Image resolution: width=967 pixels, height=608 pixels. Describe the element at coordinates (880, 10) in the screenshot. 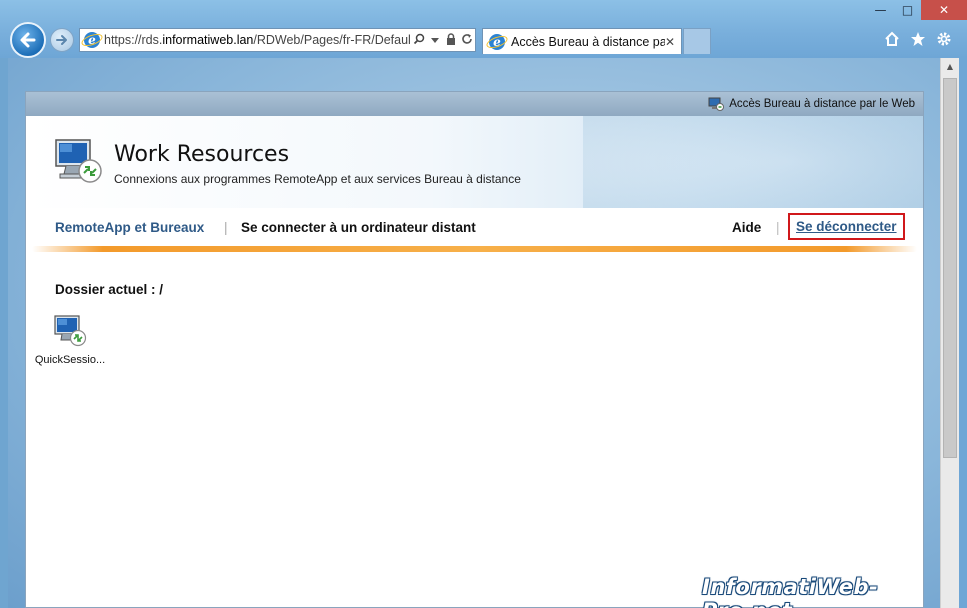

I see `minimize-button: —` at that location.